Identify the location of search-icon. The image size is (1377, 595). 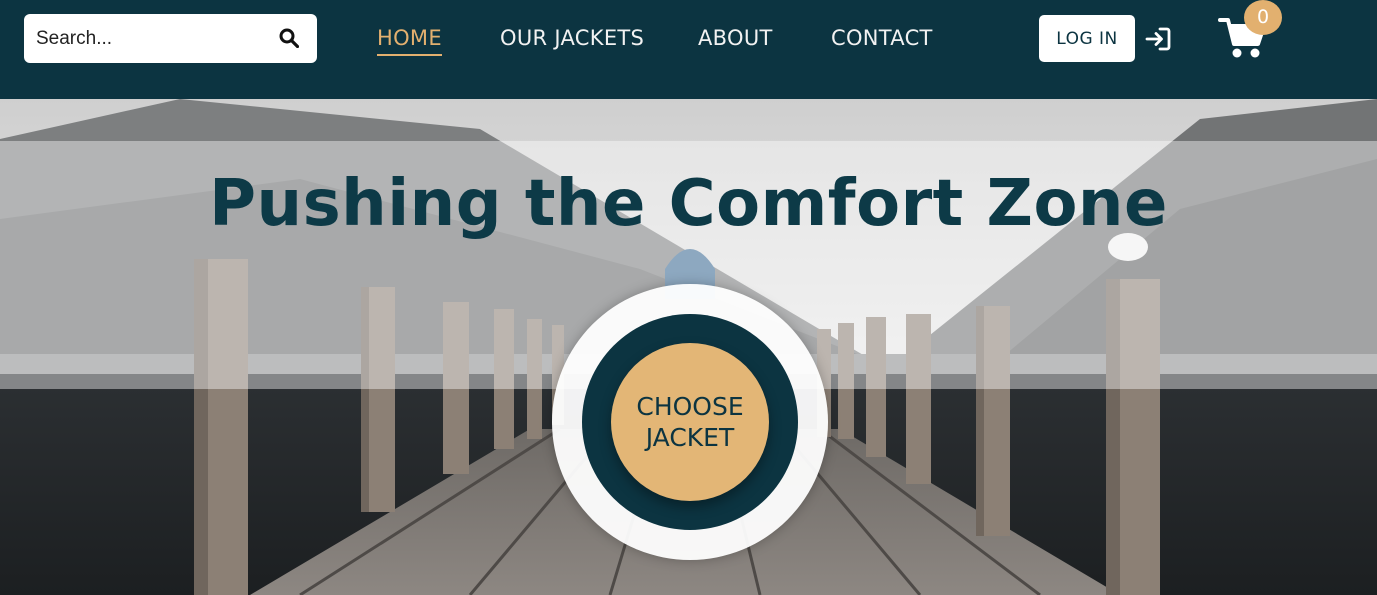
(289, 38).